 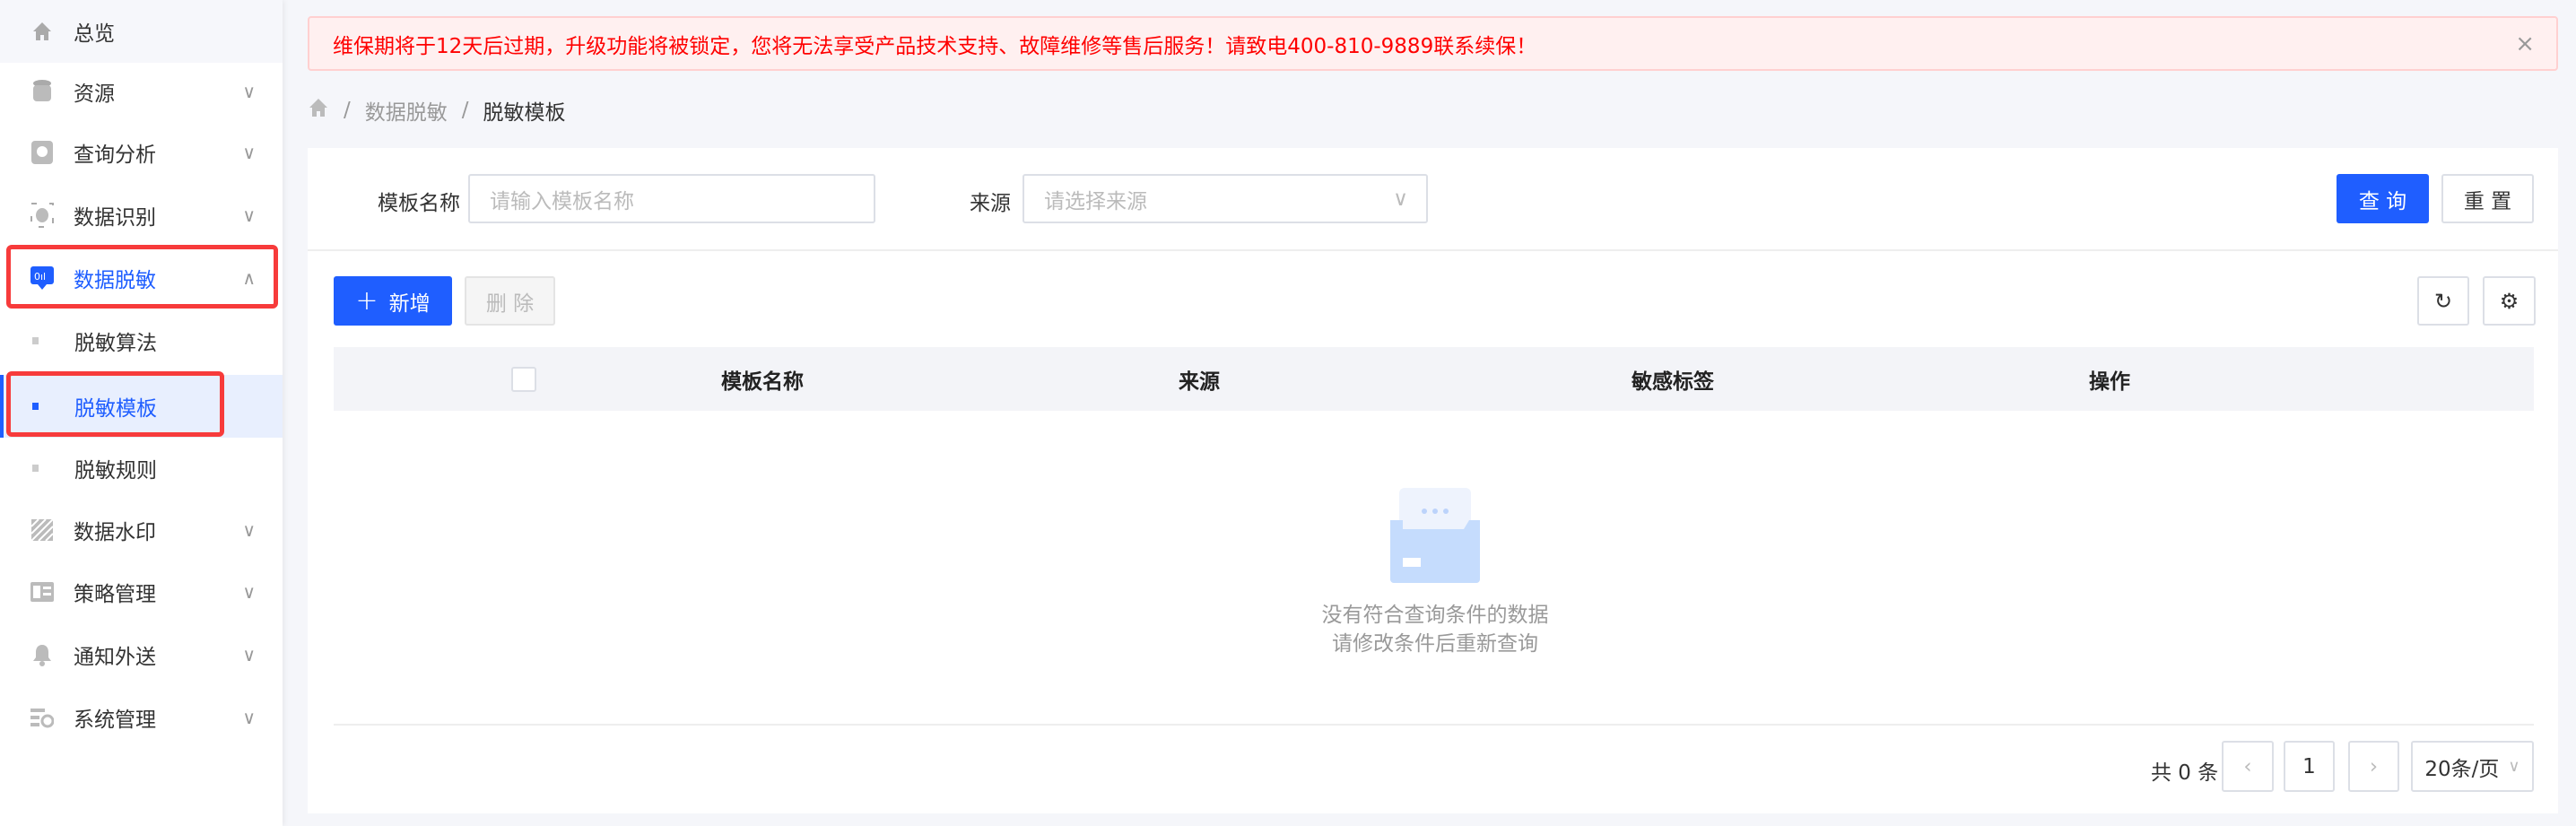 I want to click on empty-folder-icon, so click(x=1435, y=539).